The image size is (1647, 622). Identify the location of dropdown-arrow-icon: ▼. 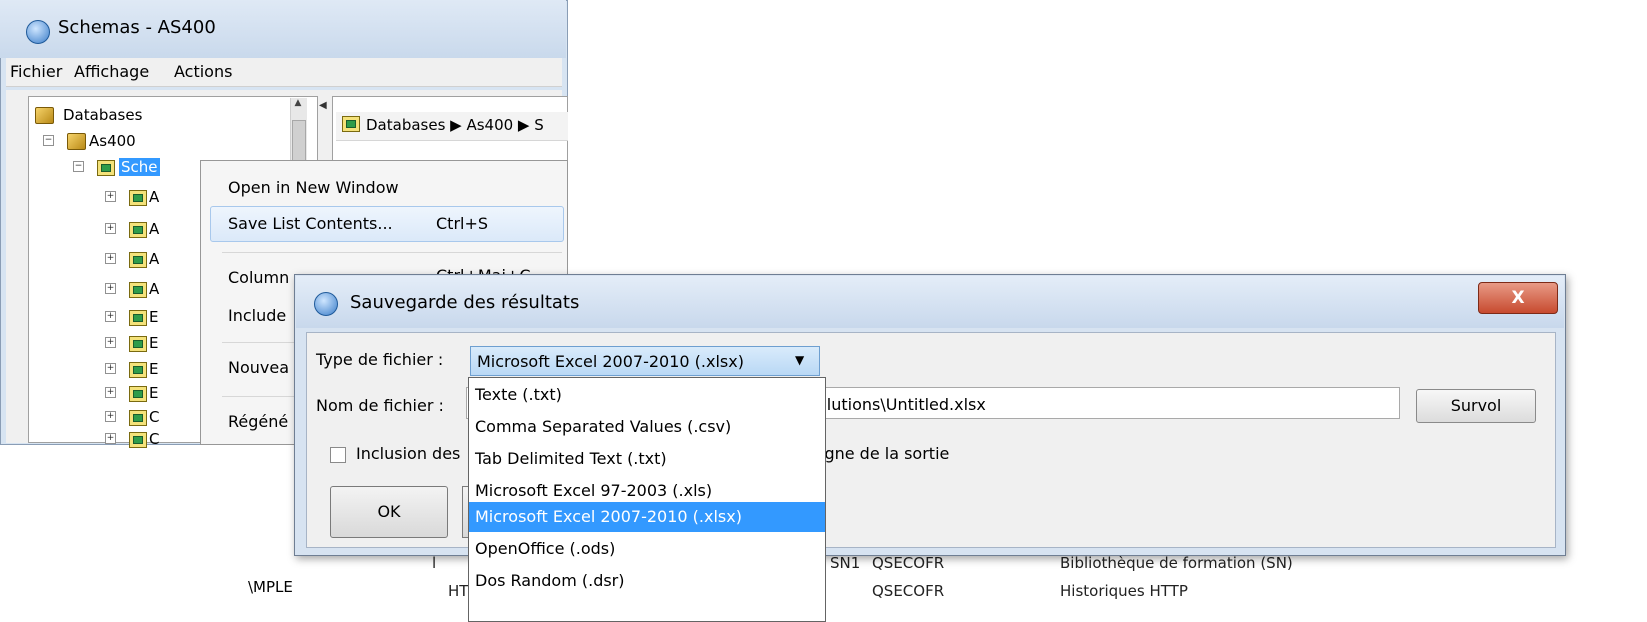
(800, 360).